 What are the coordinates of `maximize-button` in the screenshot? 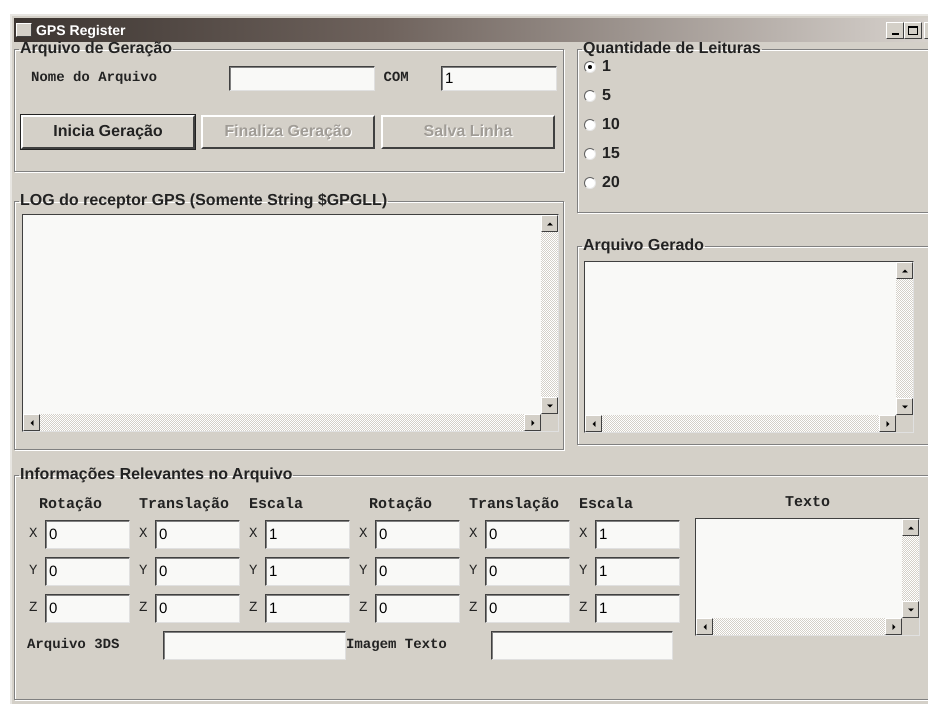 It's located at (913, 30).